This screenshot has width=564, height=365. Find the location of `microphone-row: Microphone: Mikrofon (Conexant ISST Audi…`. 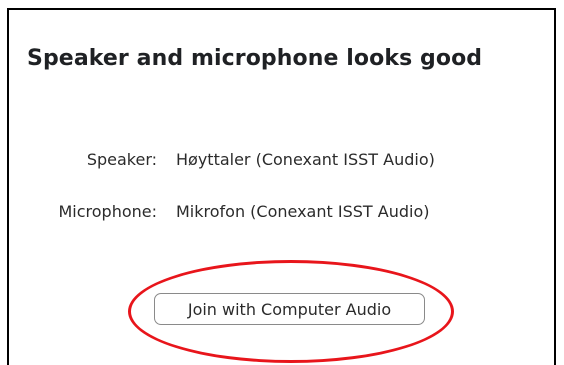

microphone-row: Microphone: Mikrofon (Conexant ISST Audi… is located at coordinates (279, 214).